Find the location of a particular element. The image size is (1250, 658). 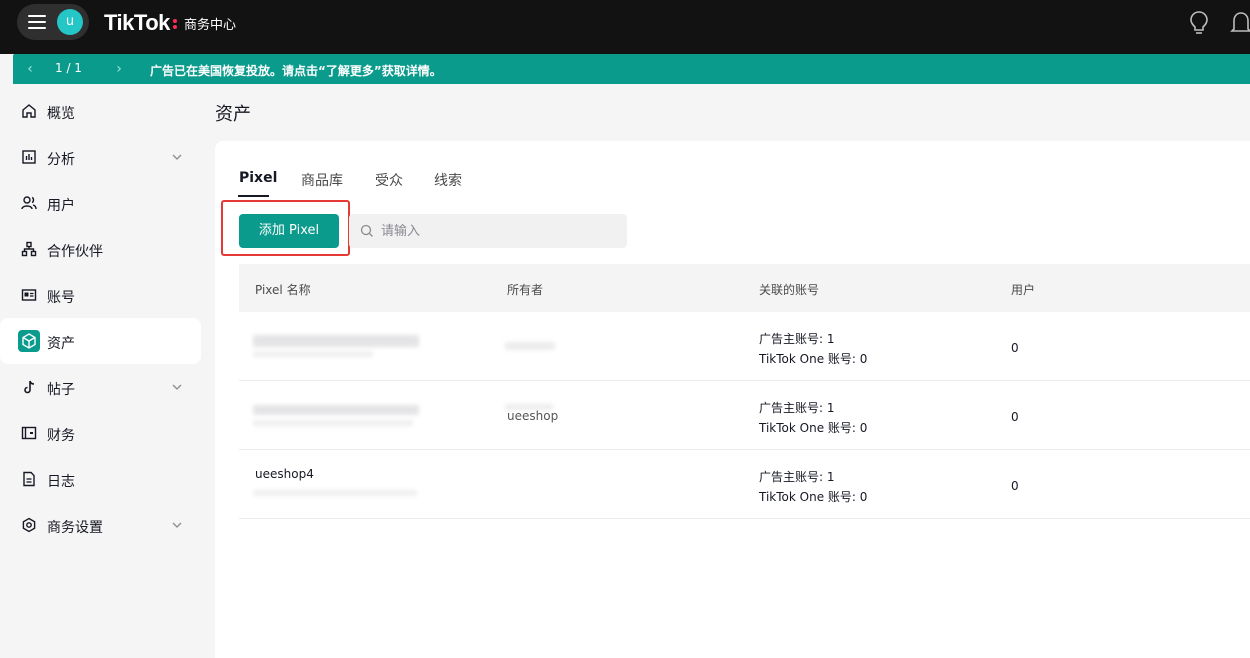

tab-leads: 线索 is located at coordinates (448, 180).